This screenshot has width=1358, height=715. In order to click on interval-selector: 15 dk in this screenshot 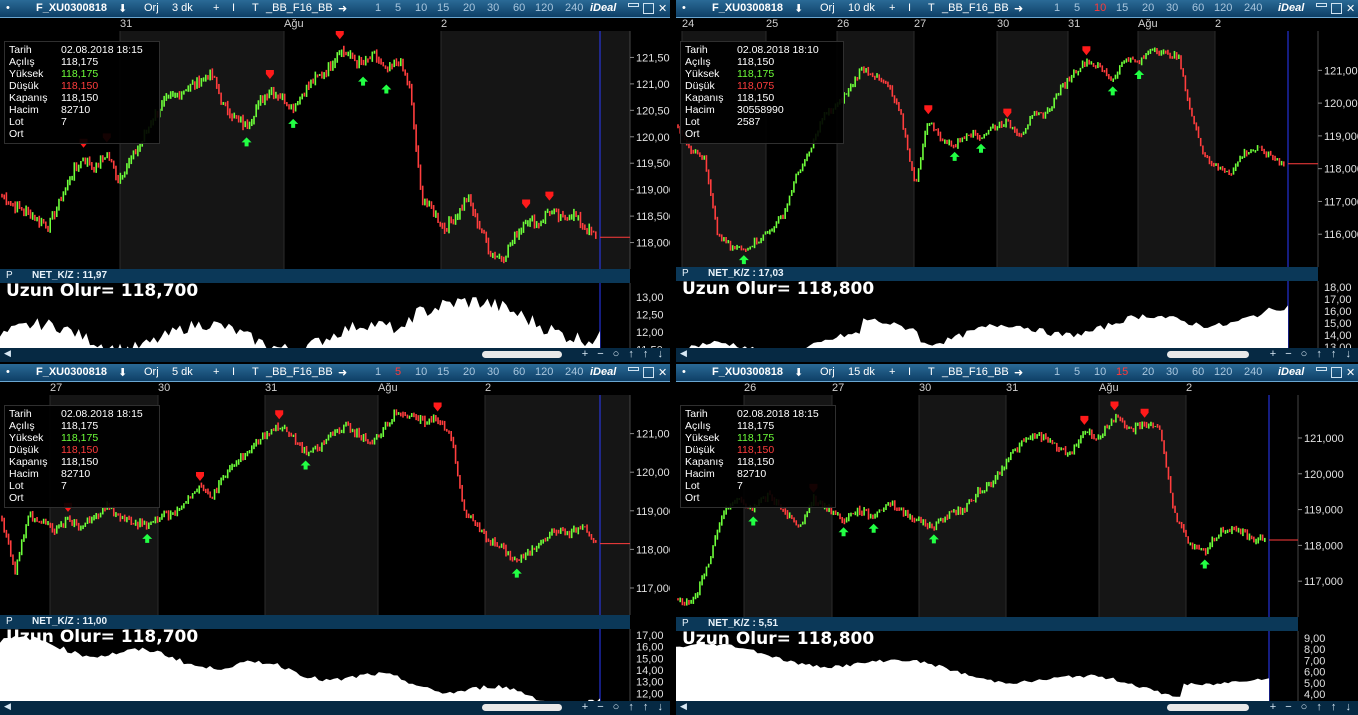, I will do `click(861, 372)`.